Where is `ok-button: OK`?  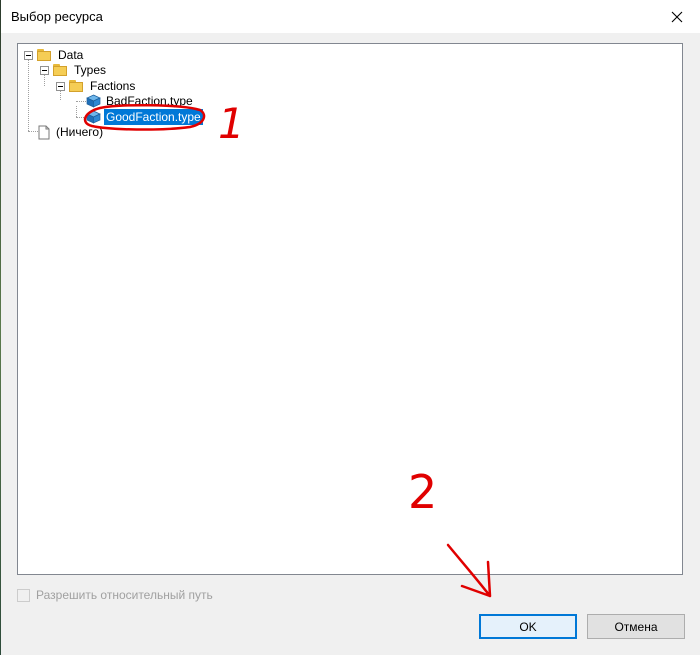
ok-button: OK is located at coordinates (528, 626).